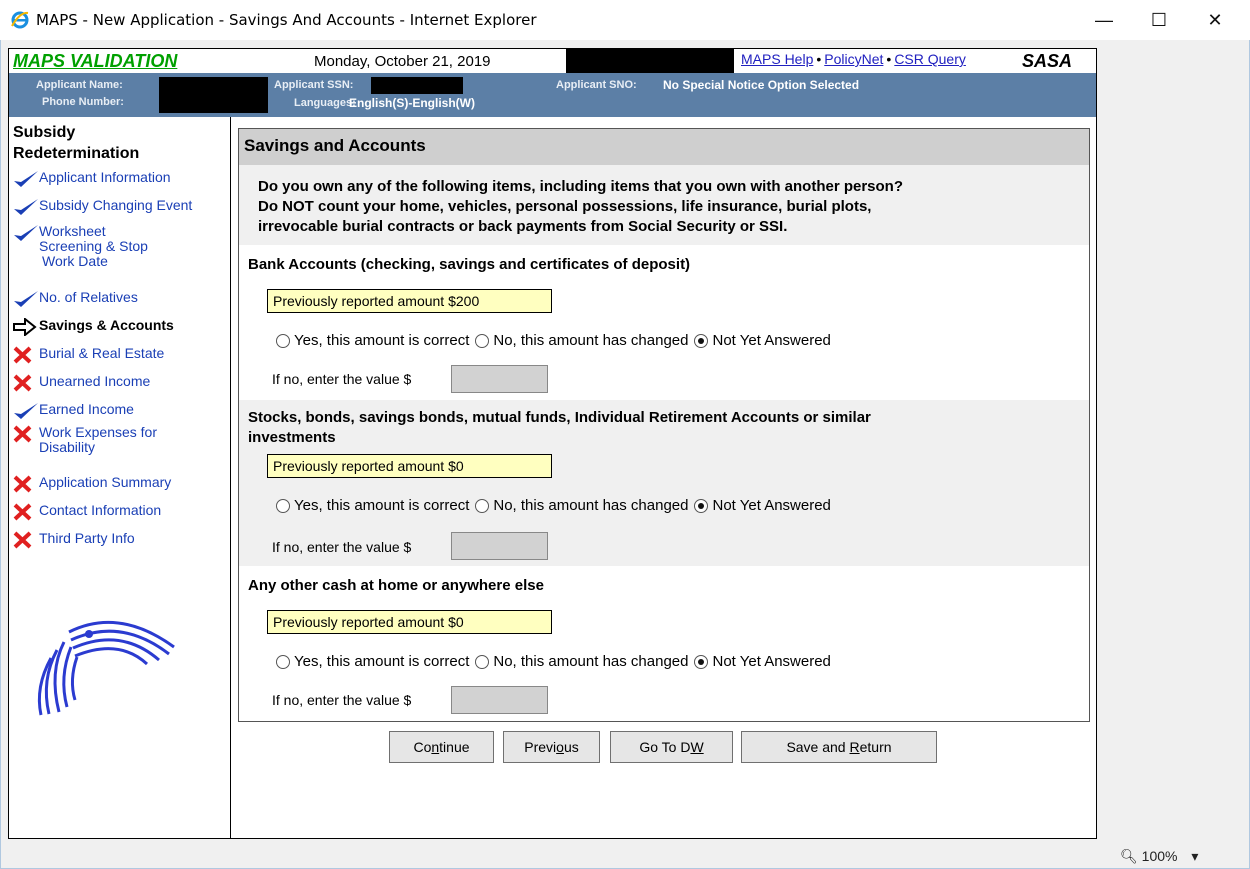 The image size is (1250, 869). I want to click on sidebar-item-worksheet: Worksheet Screening & Stop Work Date, so click(80, 246).